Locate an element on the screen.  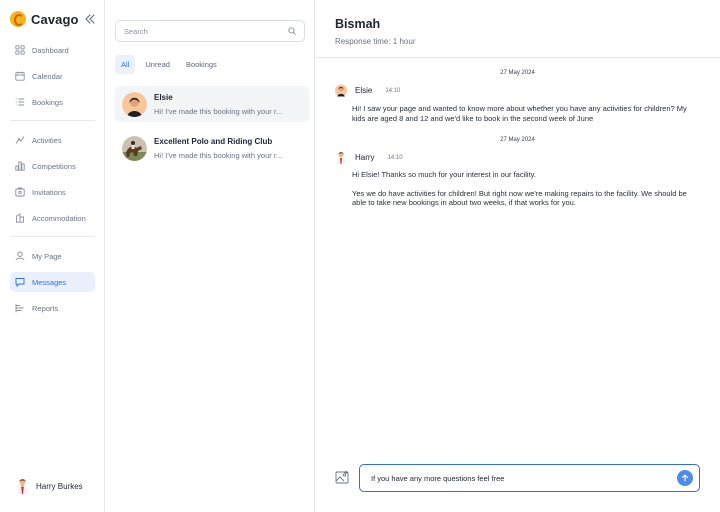
sidebar-item-dashboard: Dashboard is located at coordinates (52, 50).